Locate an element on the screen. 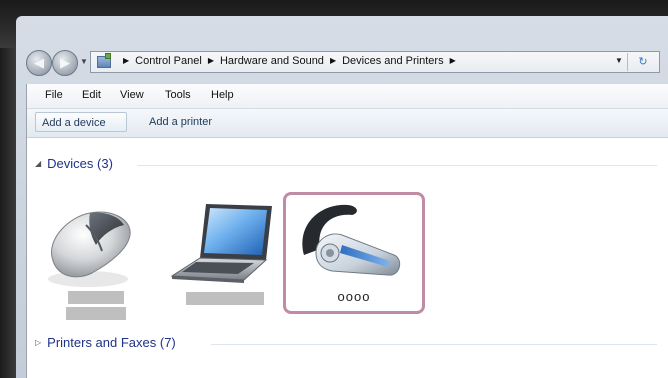 This screenshot has height=378, width=668. device-headset-selected: oooo is located at coordinates (354, 253).